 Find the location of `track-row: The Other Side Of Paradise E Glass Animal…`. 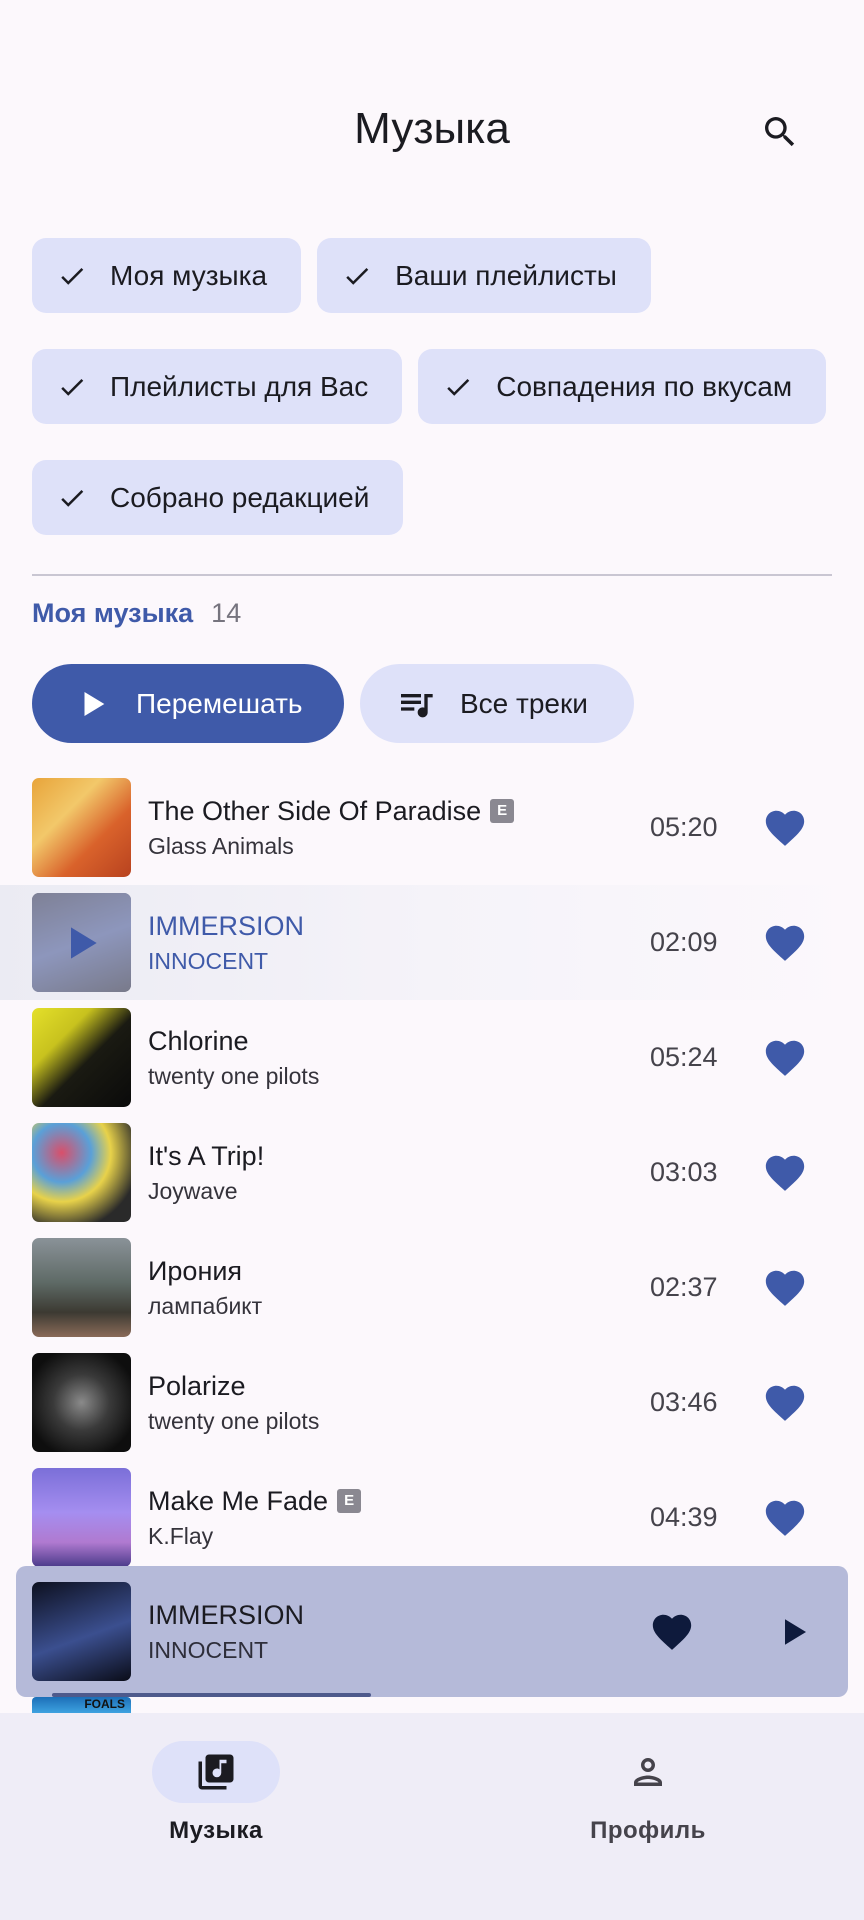

track-row: The Other Side Of Paradise E Glass Animal… is located at coordinates (432, 827).